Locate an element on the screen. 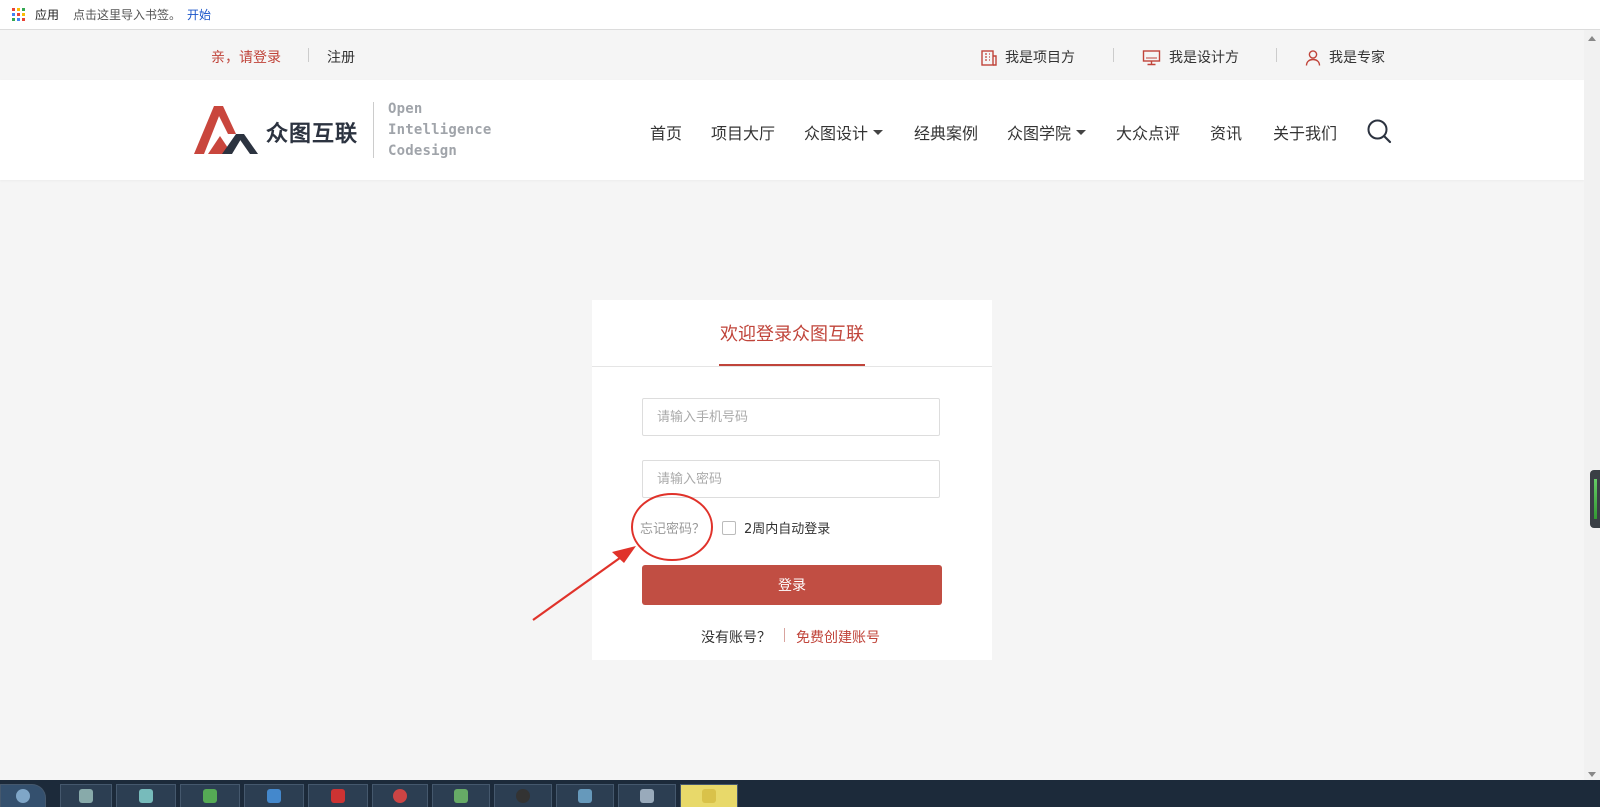  login-link: 亲，请登录 is located at coordinates (246, 57).